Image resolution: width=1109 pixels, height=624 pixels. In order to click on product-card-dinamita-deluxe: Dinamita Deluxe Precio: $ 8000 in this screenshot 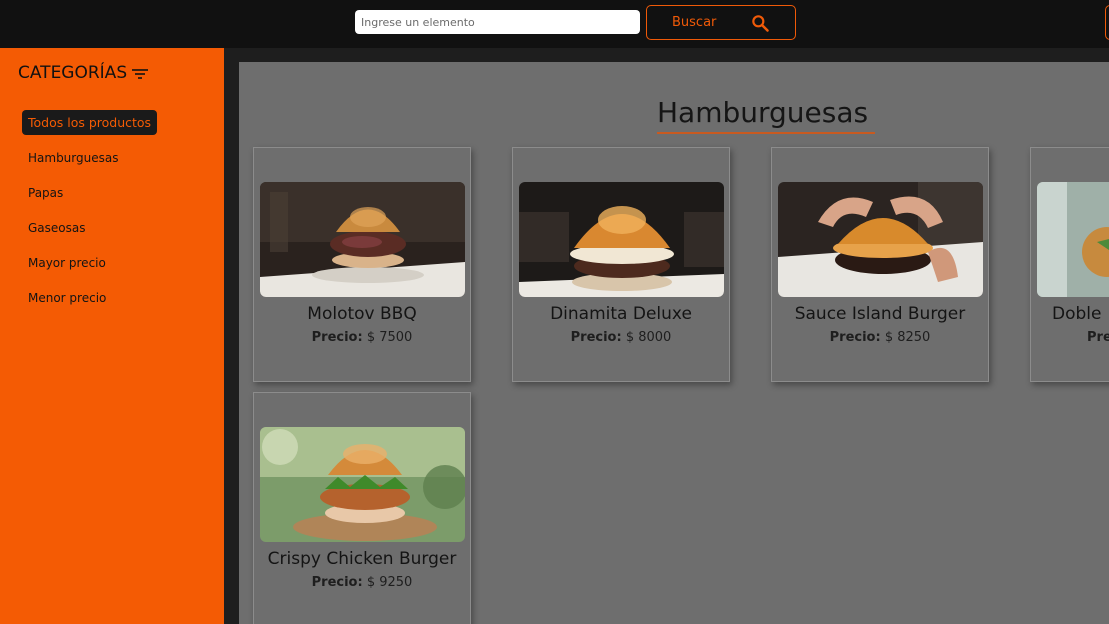, I will do `click(621, 264)`.